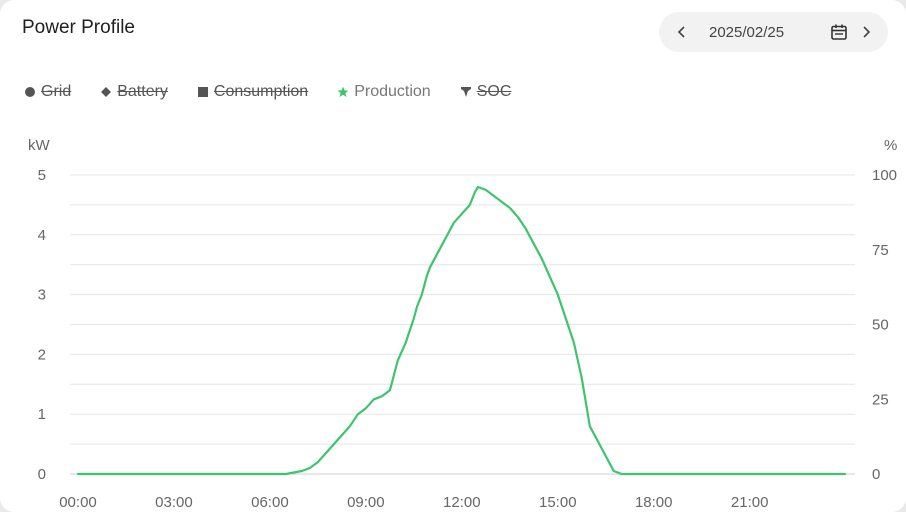 The image size is (906, 512). What do you see at coordinates (654, 502) in the screenshot?
I see `x-tick-label: 18:00` at bounding box center [654, 502].